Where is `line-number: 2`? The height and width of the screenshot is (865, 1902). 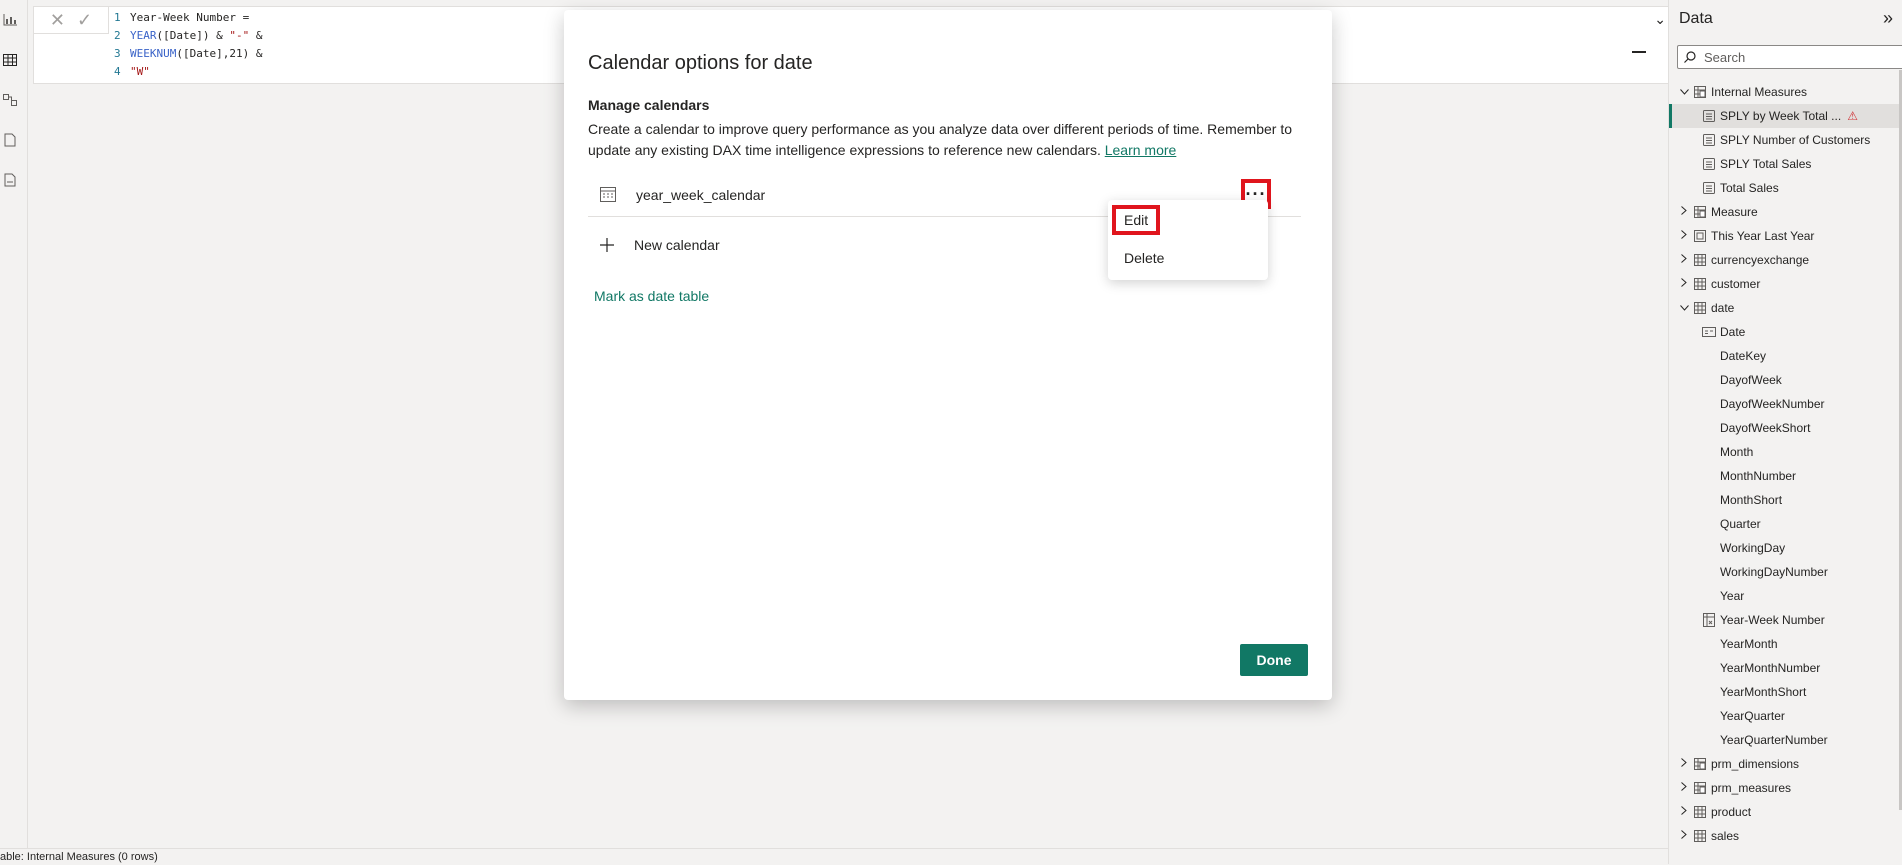 line-number: 2 is located at coordinates (117, 35).